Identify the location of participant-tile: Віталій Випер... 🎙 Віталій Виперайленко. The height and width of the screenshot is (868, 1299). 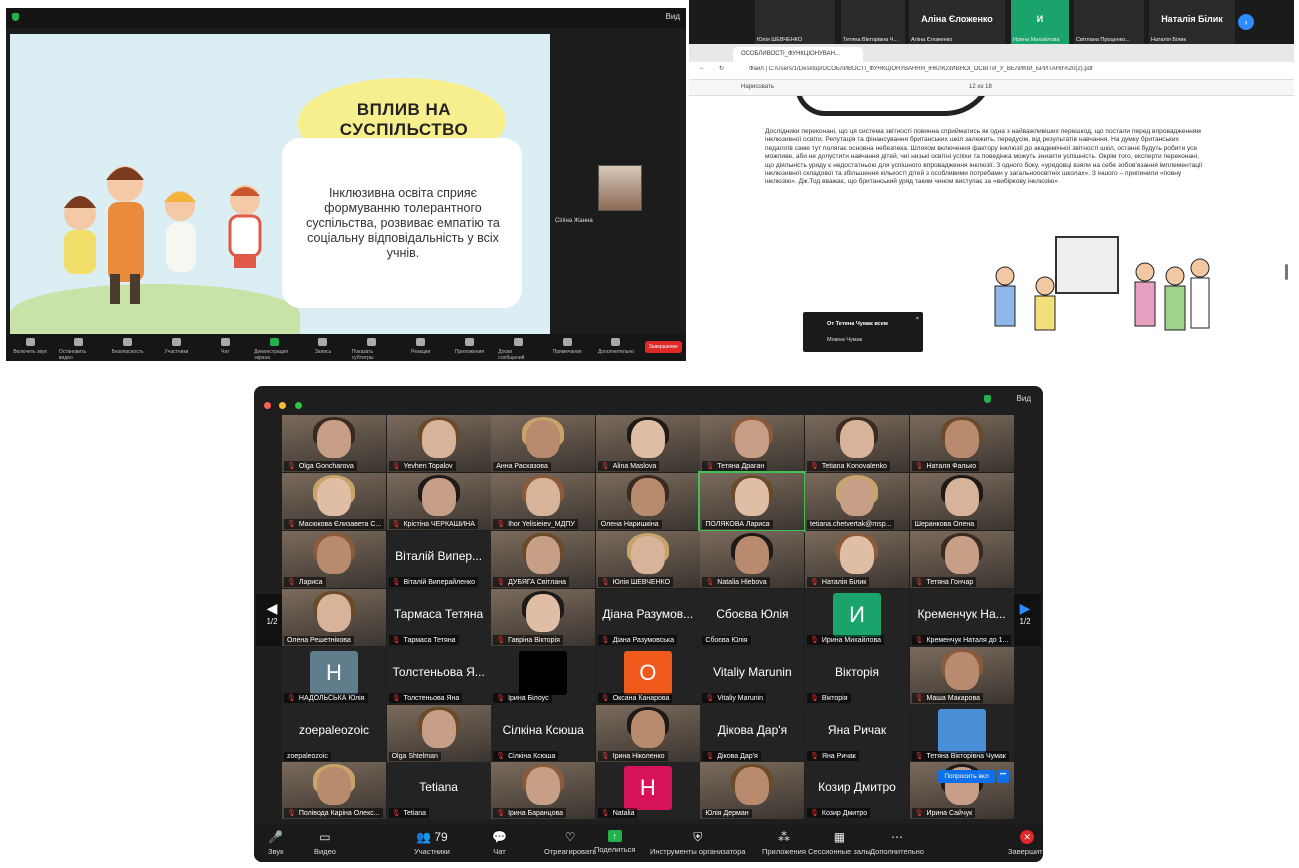
(438, 559).